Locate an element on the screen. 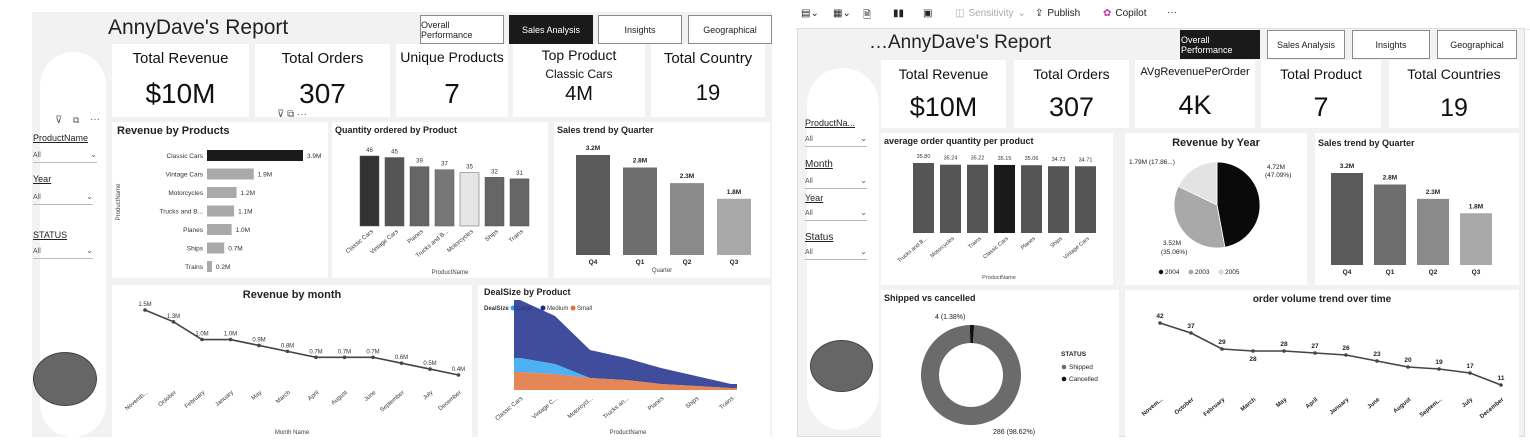  data-label: 39 is located at coordinates (419, 162).